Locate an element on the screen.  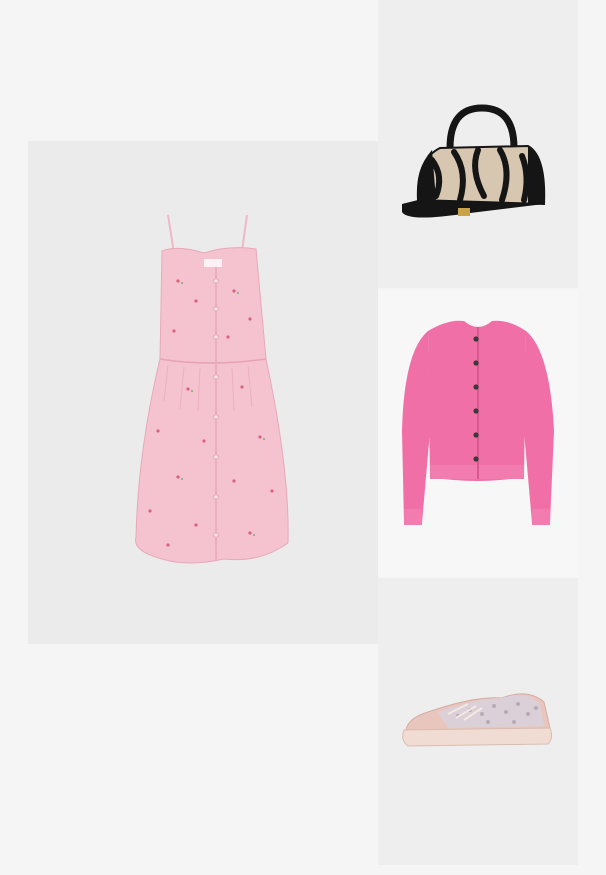
sequin-sneaker-image is located at coordinates (478, 721).